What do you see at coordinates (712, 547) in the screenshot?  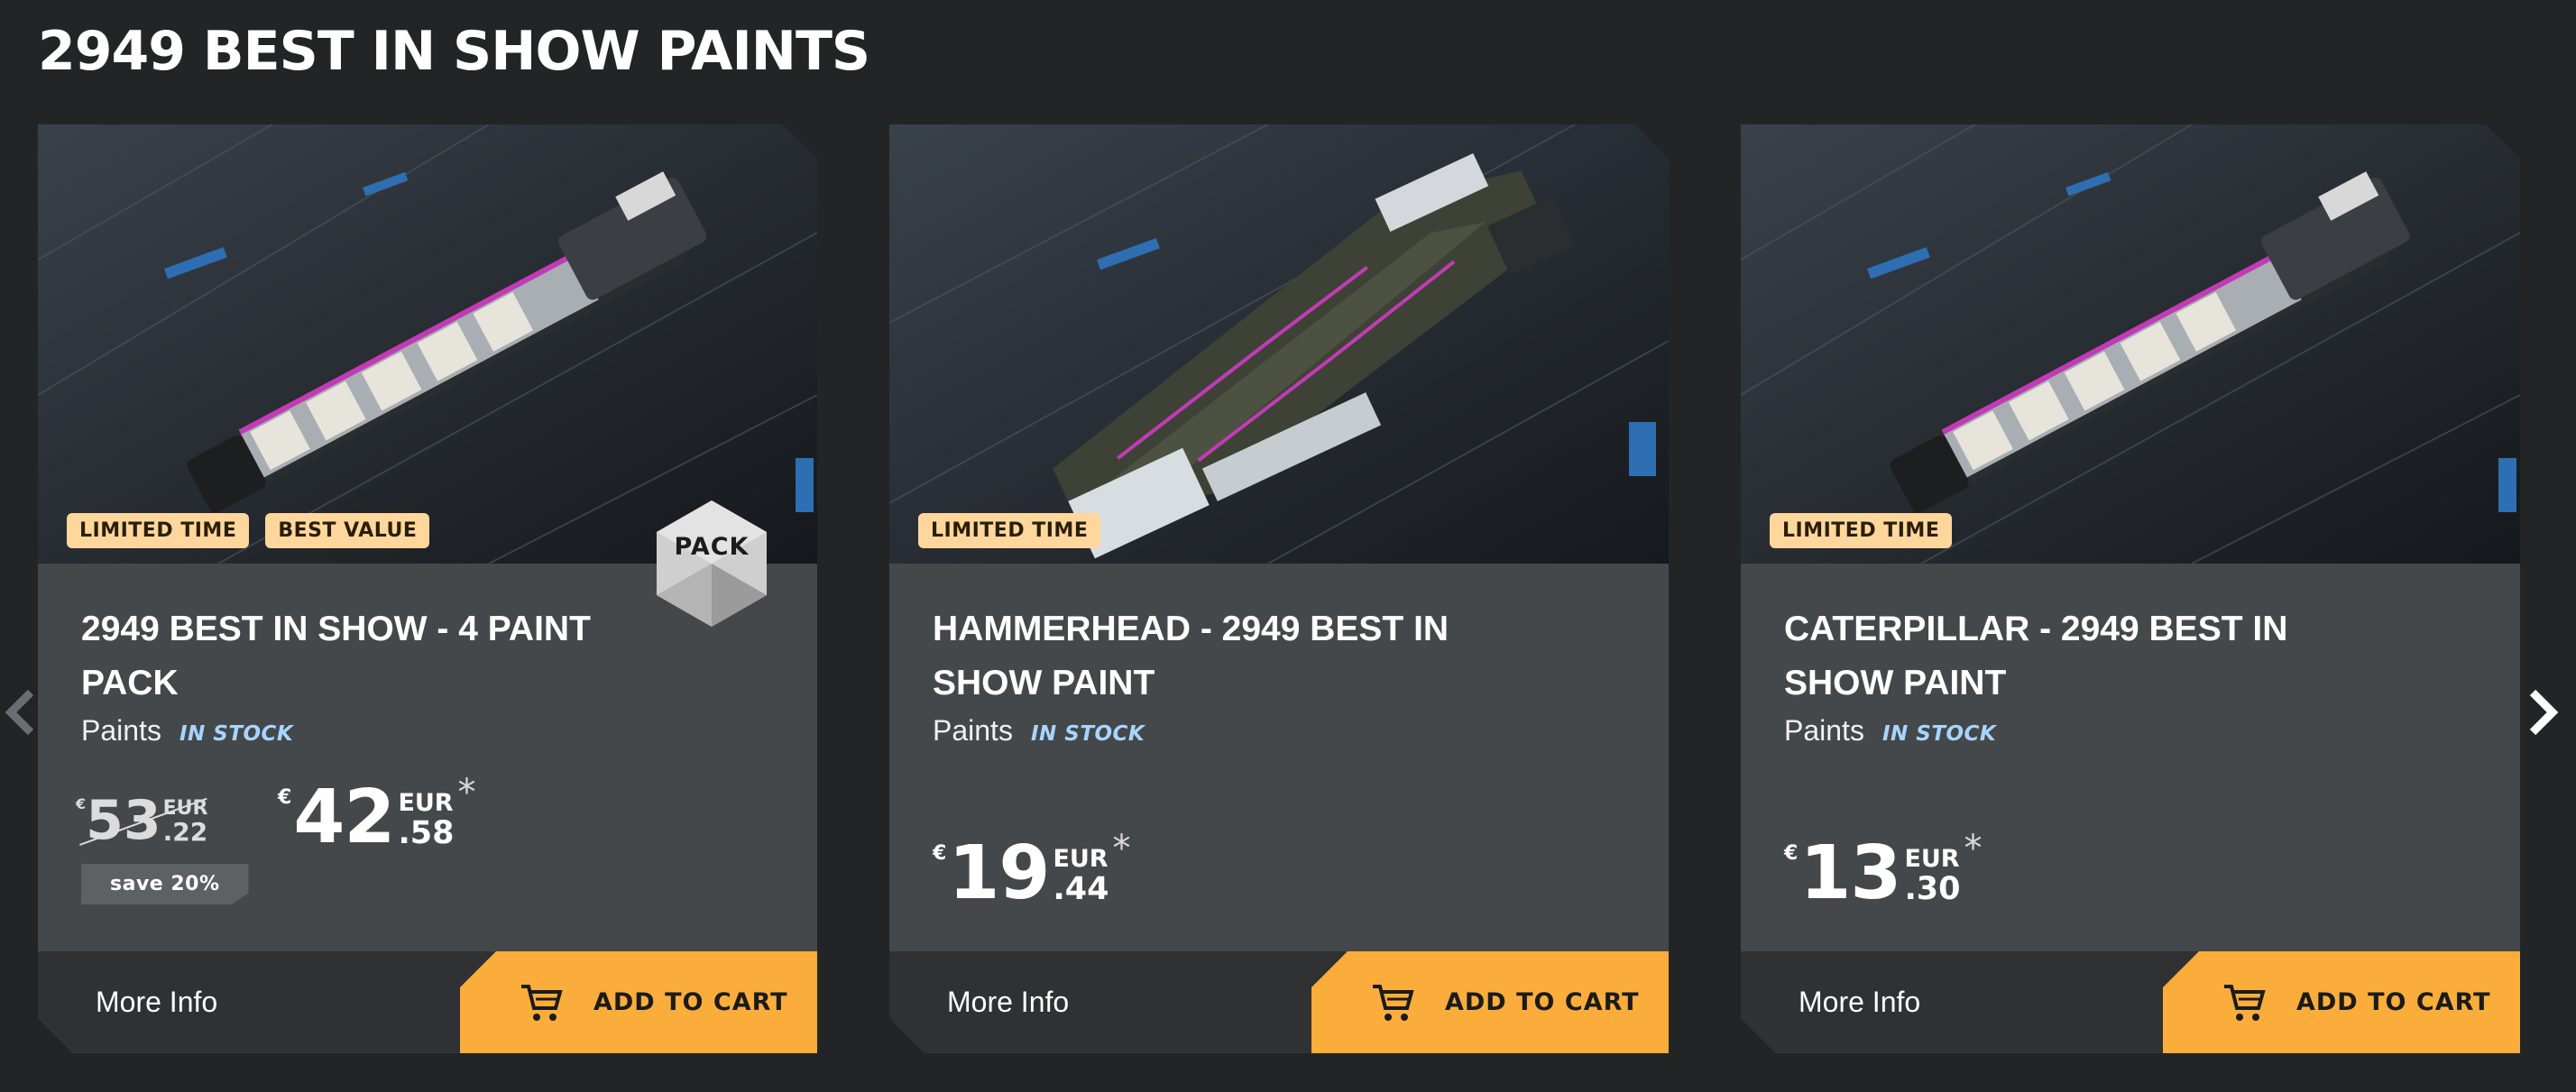 I see `pack-label: PACK` at bounding box center [712, 547].